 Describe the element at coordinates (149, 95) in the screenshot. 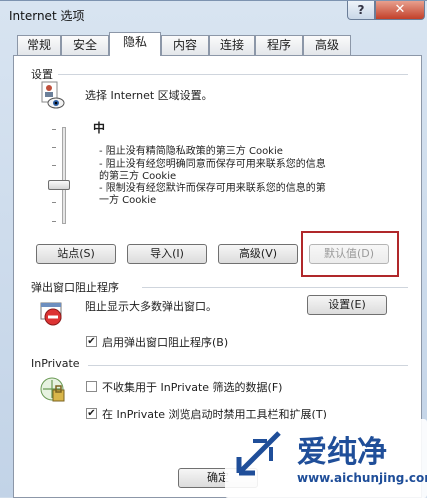

I see `zone-settings-text: 选择 Internet 区域设置。` at that location.